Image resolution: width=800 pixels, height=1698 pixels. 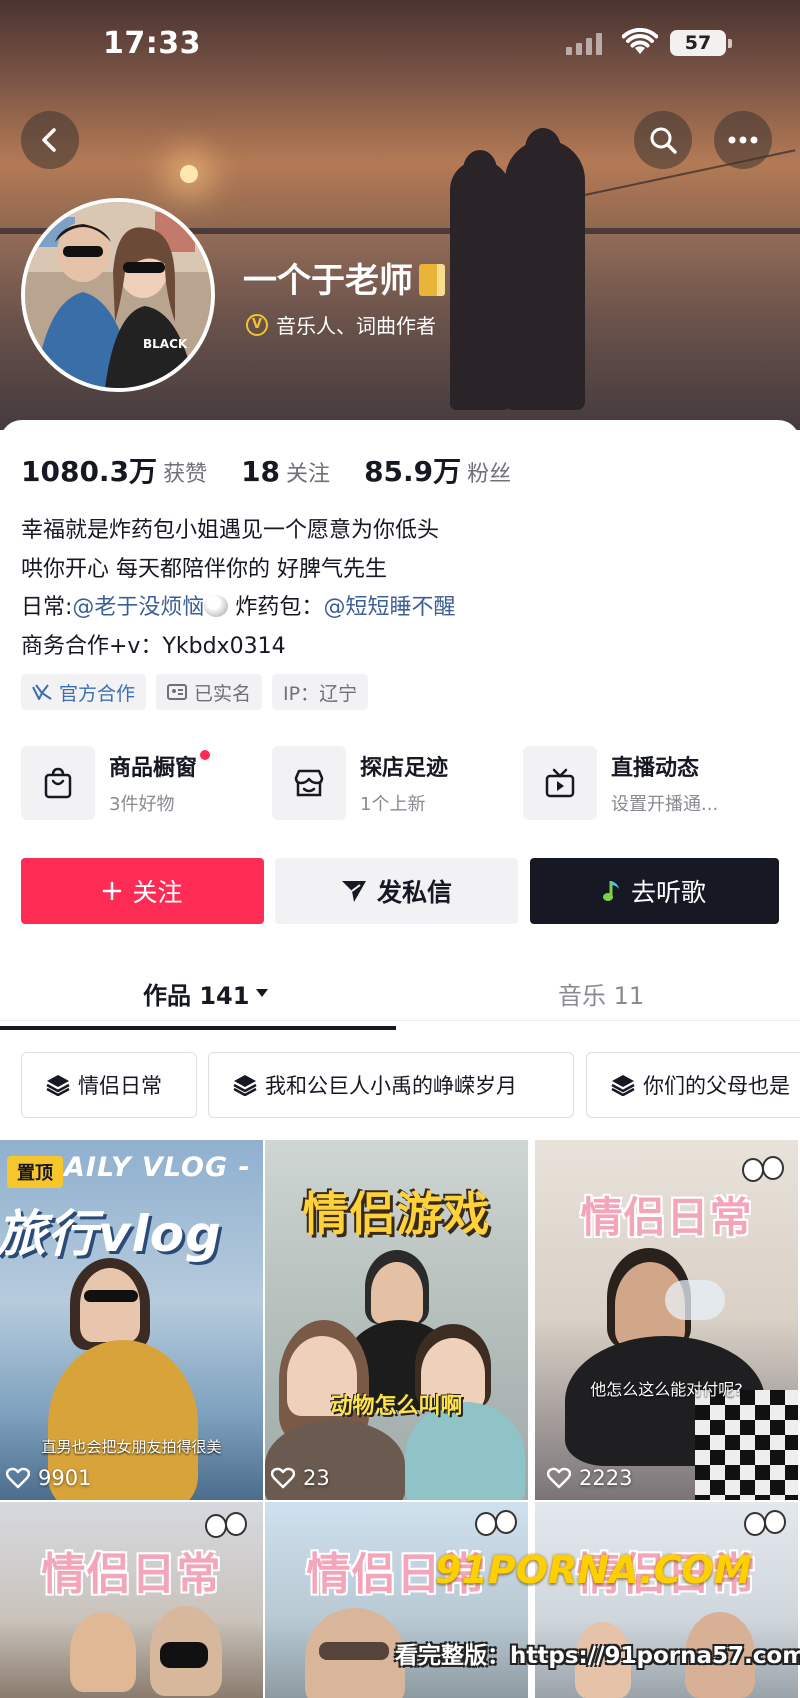 I want to click on bio-line: 商务合作+v：Ykbdx0314, so click(x=153, y=646).